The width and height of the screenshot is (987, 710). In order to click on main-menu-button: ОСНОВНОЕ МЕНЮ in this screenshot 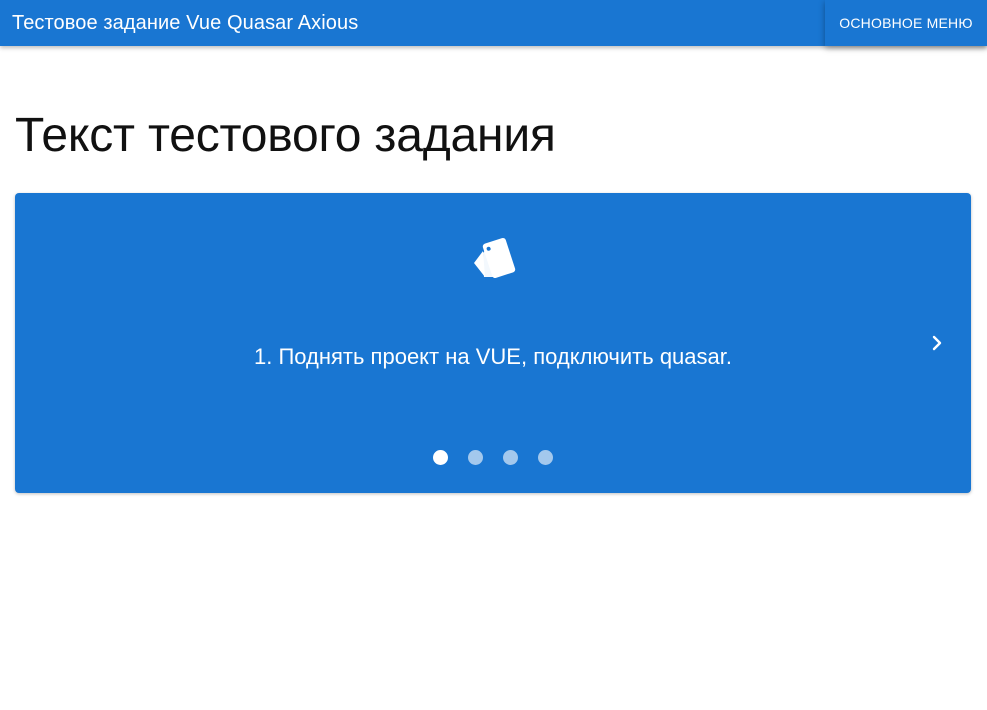, I will do `click(906, 23)`.